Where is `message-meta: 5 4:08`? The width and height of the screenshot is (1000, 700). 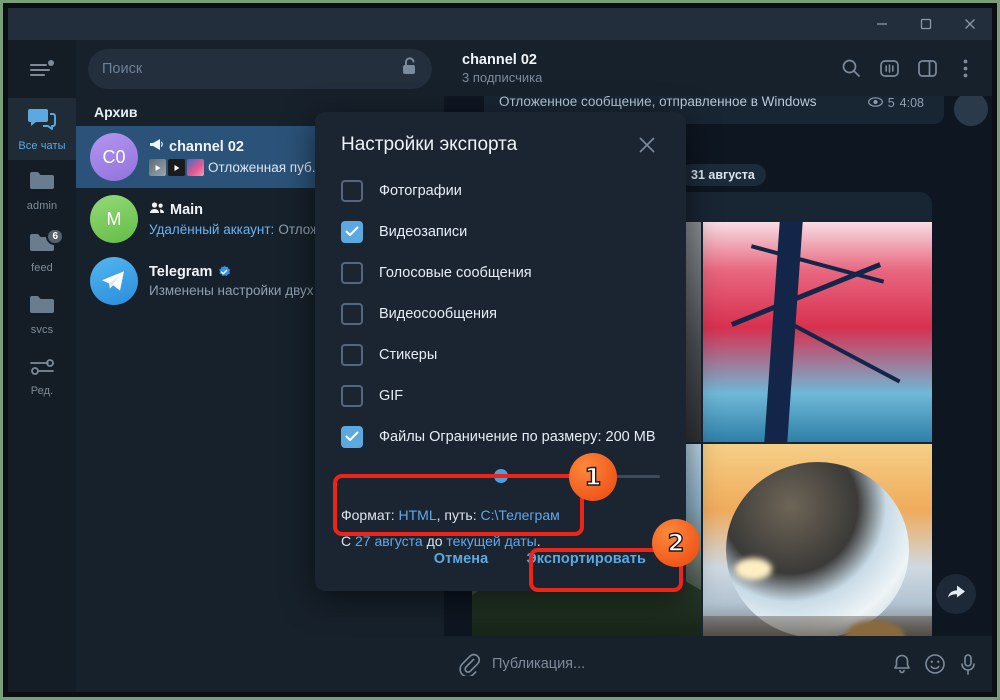
message-meta: 5 4:08 is located at coordinates (895, 103).